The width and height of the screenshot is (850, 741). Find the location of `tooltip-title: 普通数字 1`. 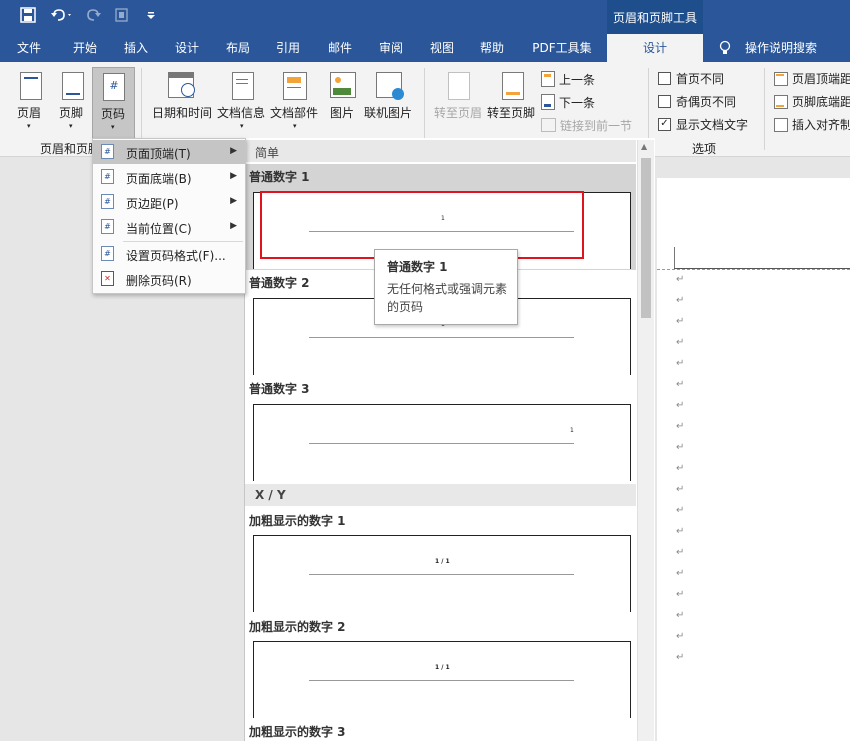

tooltip-title: 普通数字 1 is located at coordinates (417, 267).